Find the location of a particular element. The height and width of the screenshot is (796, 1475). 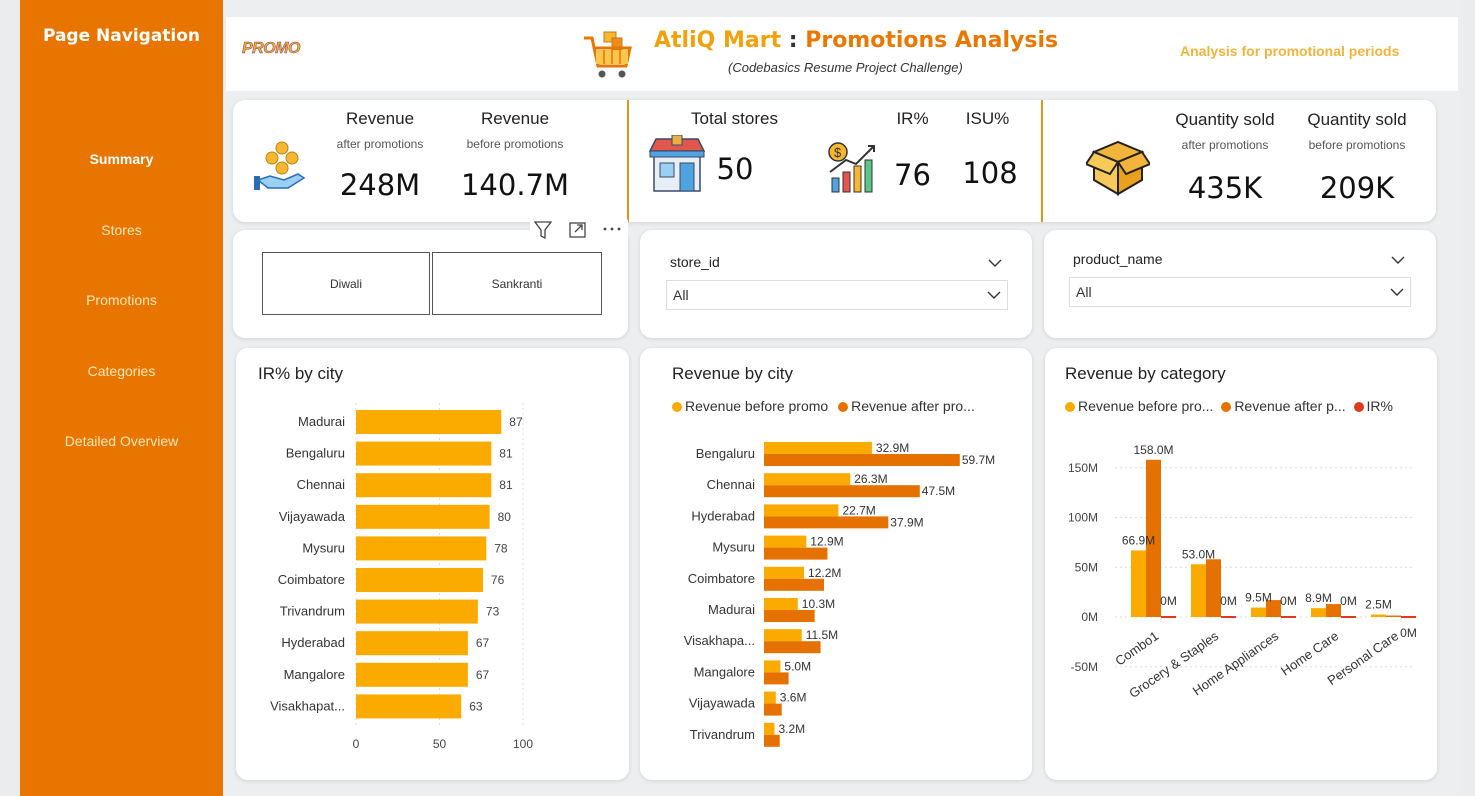

nav-detailed-overview: Detailed Overview is located at coordinates (121, 441).